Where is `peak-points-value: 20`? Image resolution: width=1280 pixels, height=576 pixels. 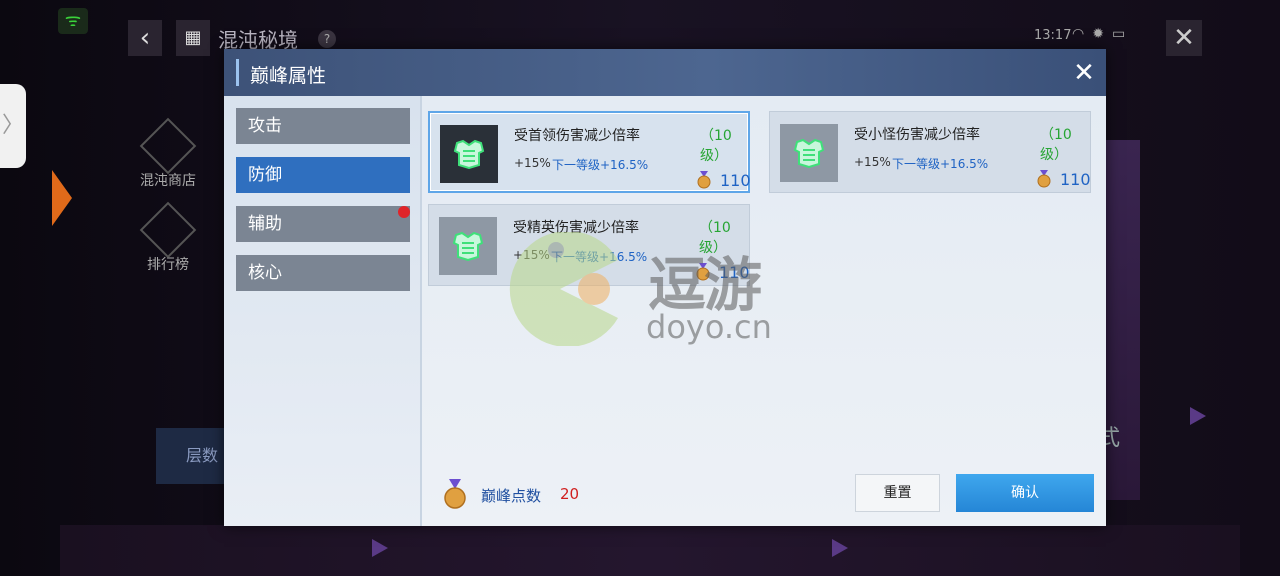
peak-points-value: 20 is located at coordinates (570, 494).